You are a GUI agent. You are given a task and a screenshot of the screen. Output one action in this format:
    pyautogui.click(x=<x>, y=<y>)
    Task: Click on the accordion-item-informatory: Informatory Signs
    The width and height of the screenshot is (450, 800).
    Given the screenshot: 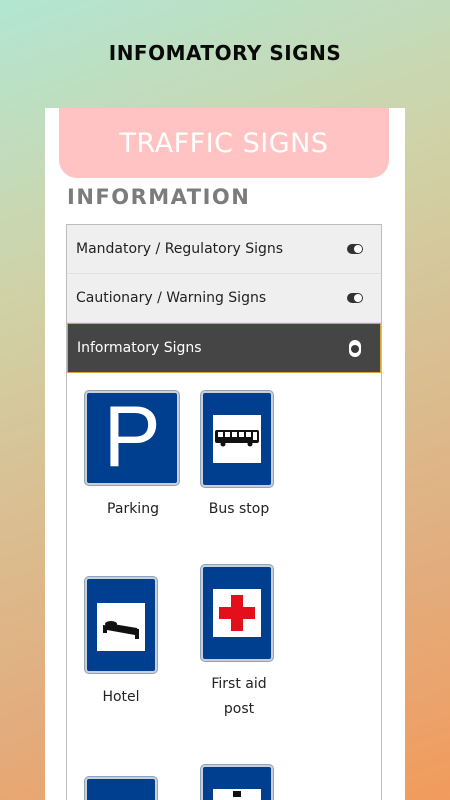 What is the action you would take?
    pyautogui.click(x=224, y=348)
    